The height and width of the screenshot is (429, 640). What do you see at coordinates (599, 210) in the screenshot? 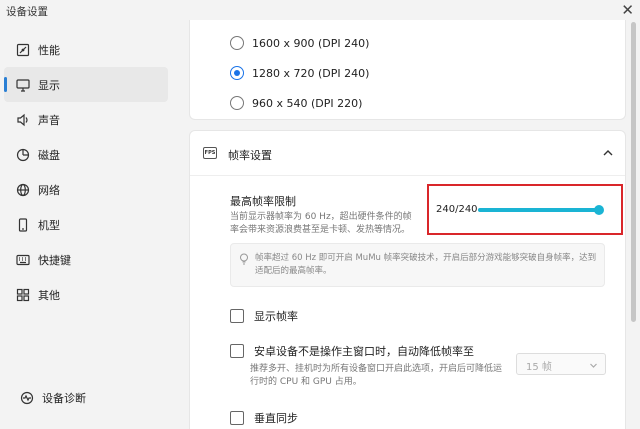
I see `framerate-slider-handle` at bounding box center [599, 210].